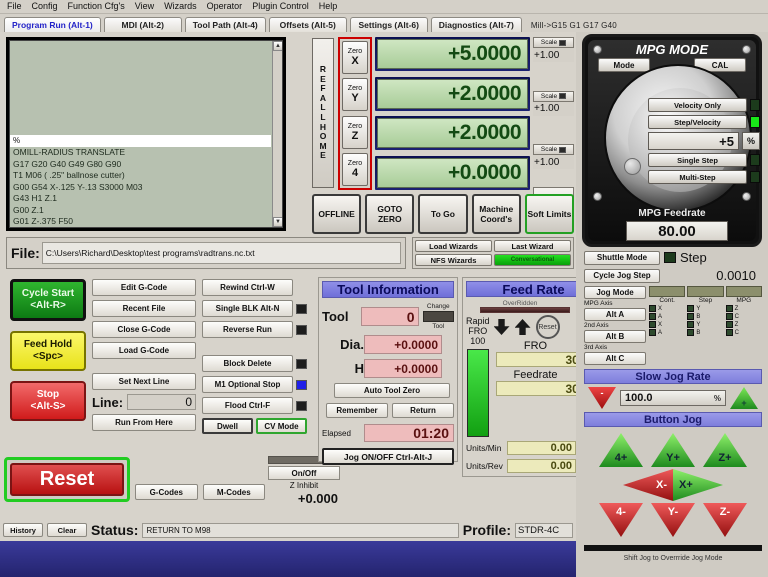  Describe the element at coordinates (622, 275) in the screenshot. I see `cycle-jog-step-button: Cycle Jog Step` at that location.